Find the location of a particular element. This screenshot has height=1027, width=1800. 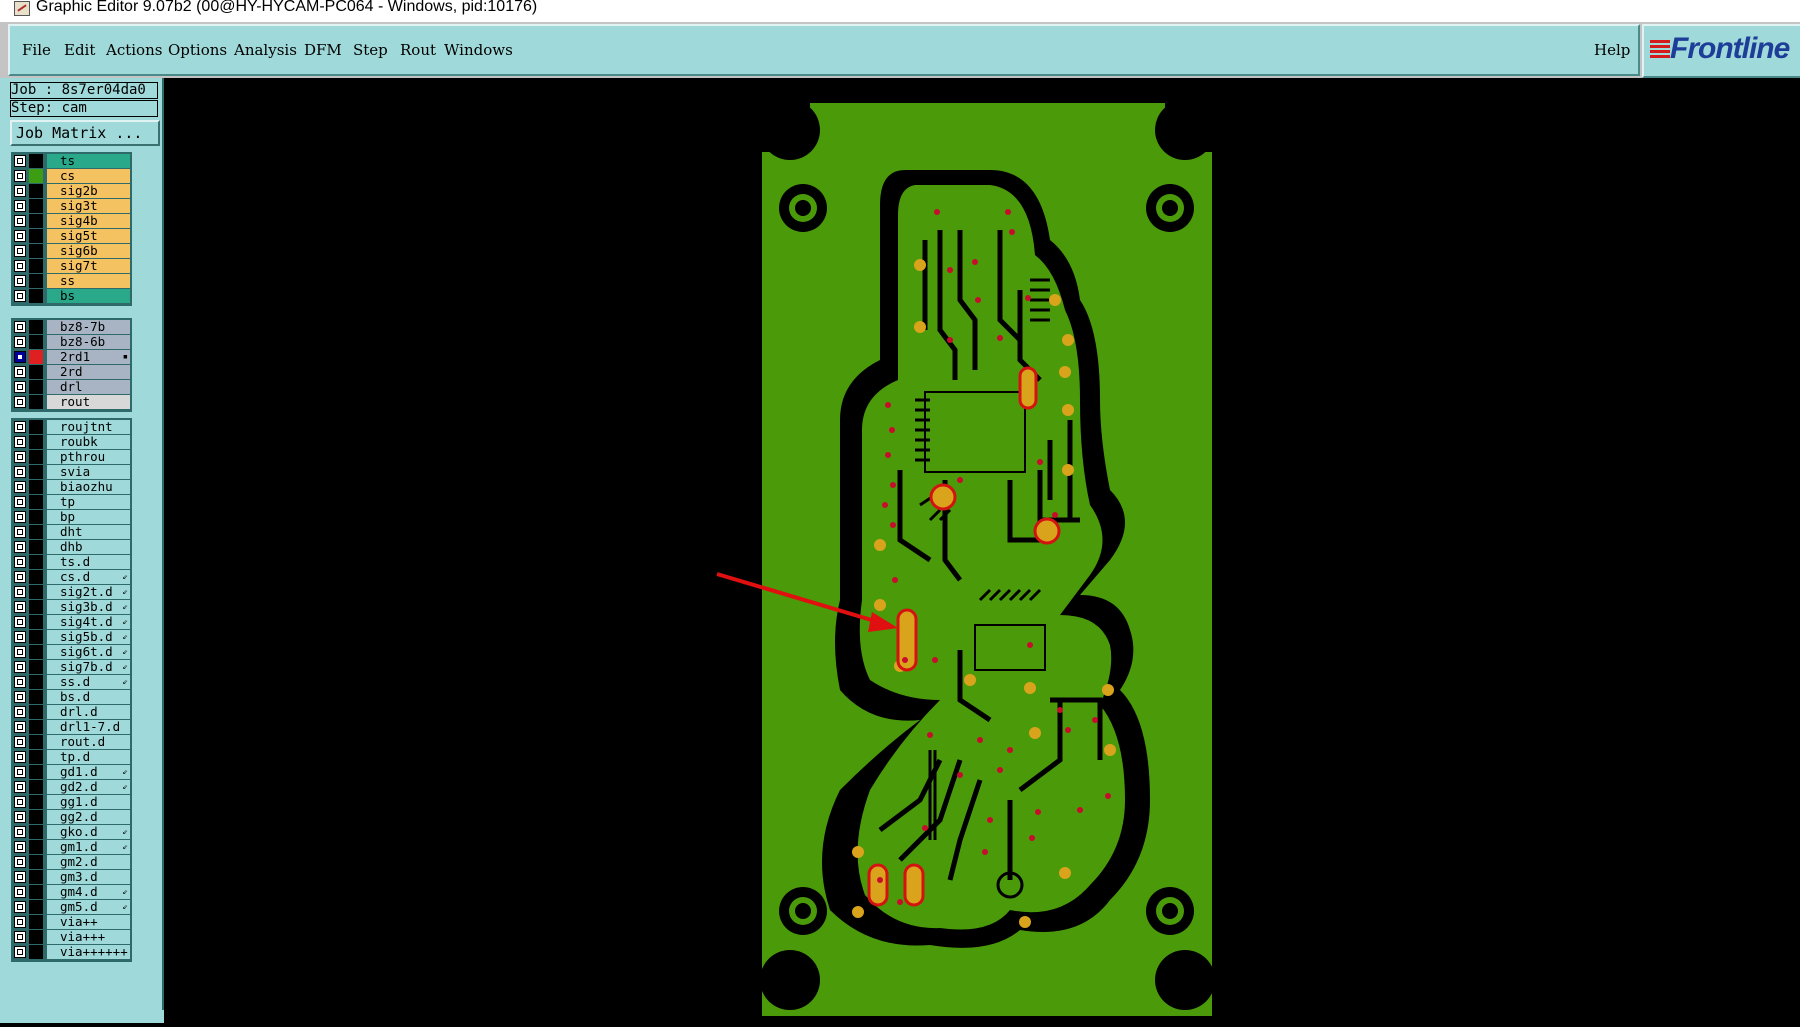

layer-name: ss is located at coordinates (88, 281).